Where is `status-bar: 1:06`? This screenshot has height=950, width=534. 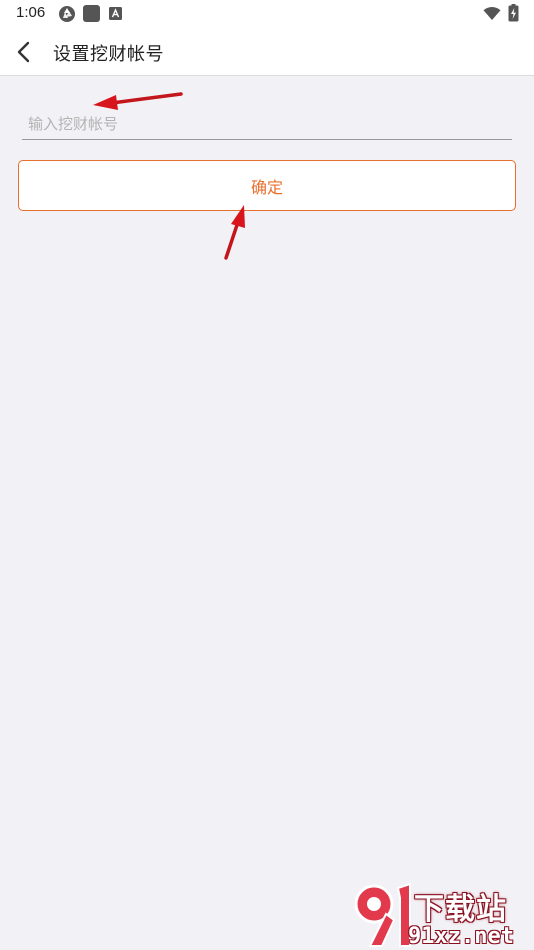
status-bar: 1:06 is located at coordinates (267, 14).